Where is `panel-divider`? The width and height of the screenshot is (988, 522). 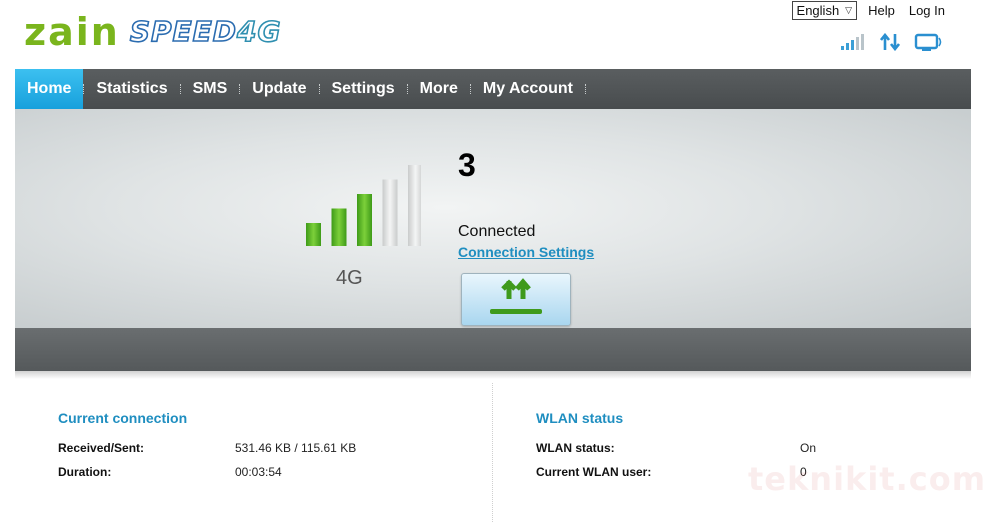
panel-divider is located at coordinates (492, 452).